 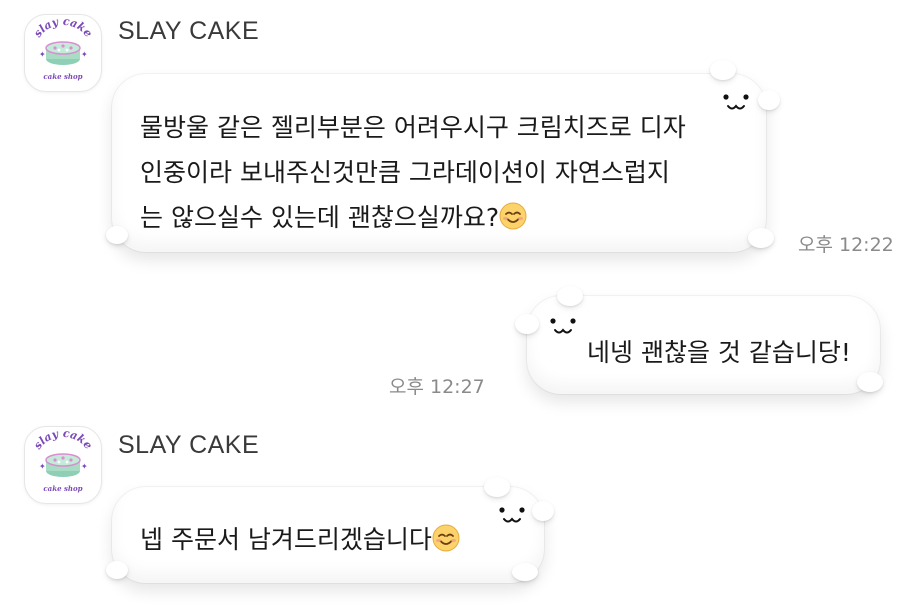 I want to click on message-line-text: 는 않으실수 있는데 괜찮으실까요?, so click(x=320, y=217).